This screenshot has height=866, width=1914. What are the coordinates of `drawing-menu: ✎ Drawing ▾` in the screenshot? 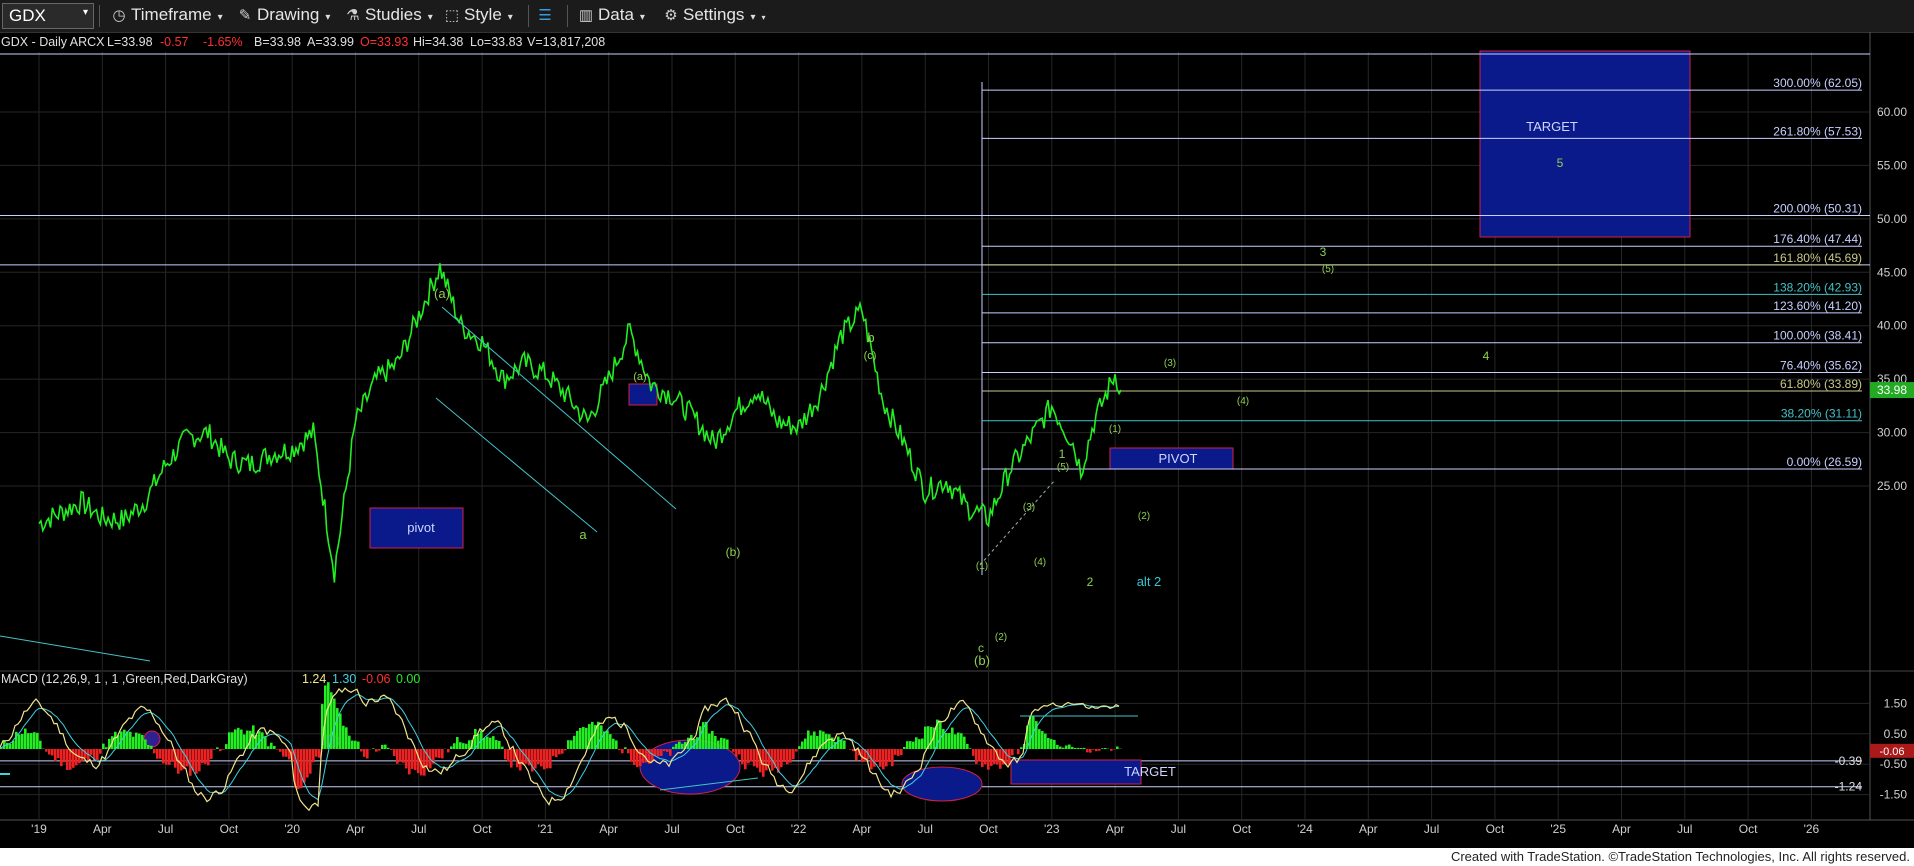 It's located at (283, 15).